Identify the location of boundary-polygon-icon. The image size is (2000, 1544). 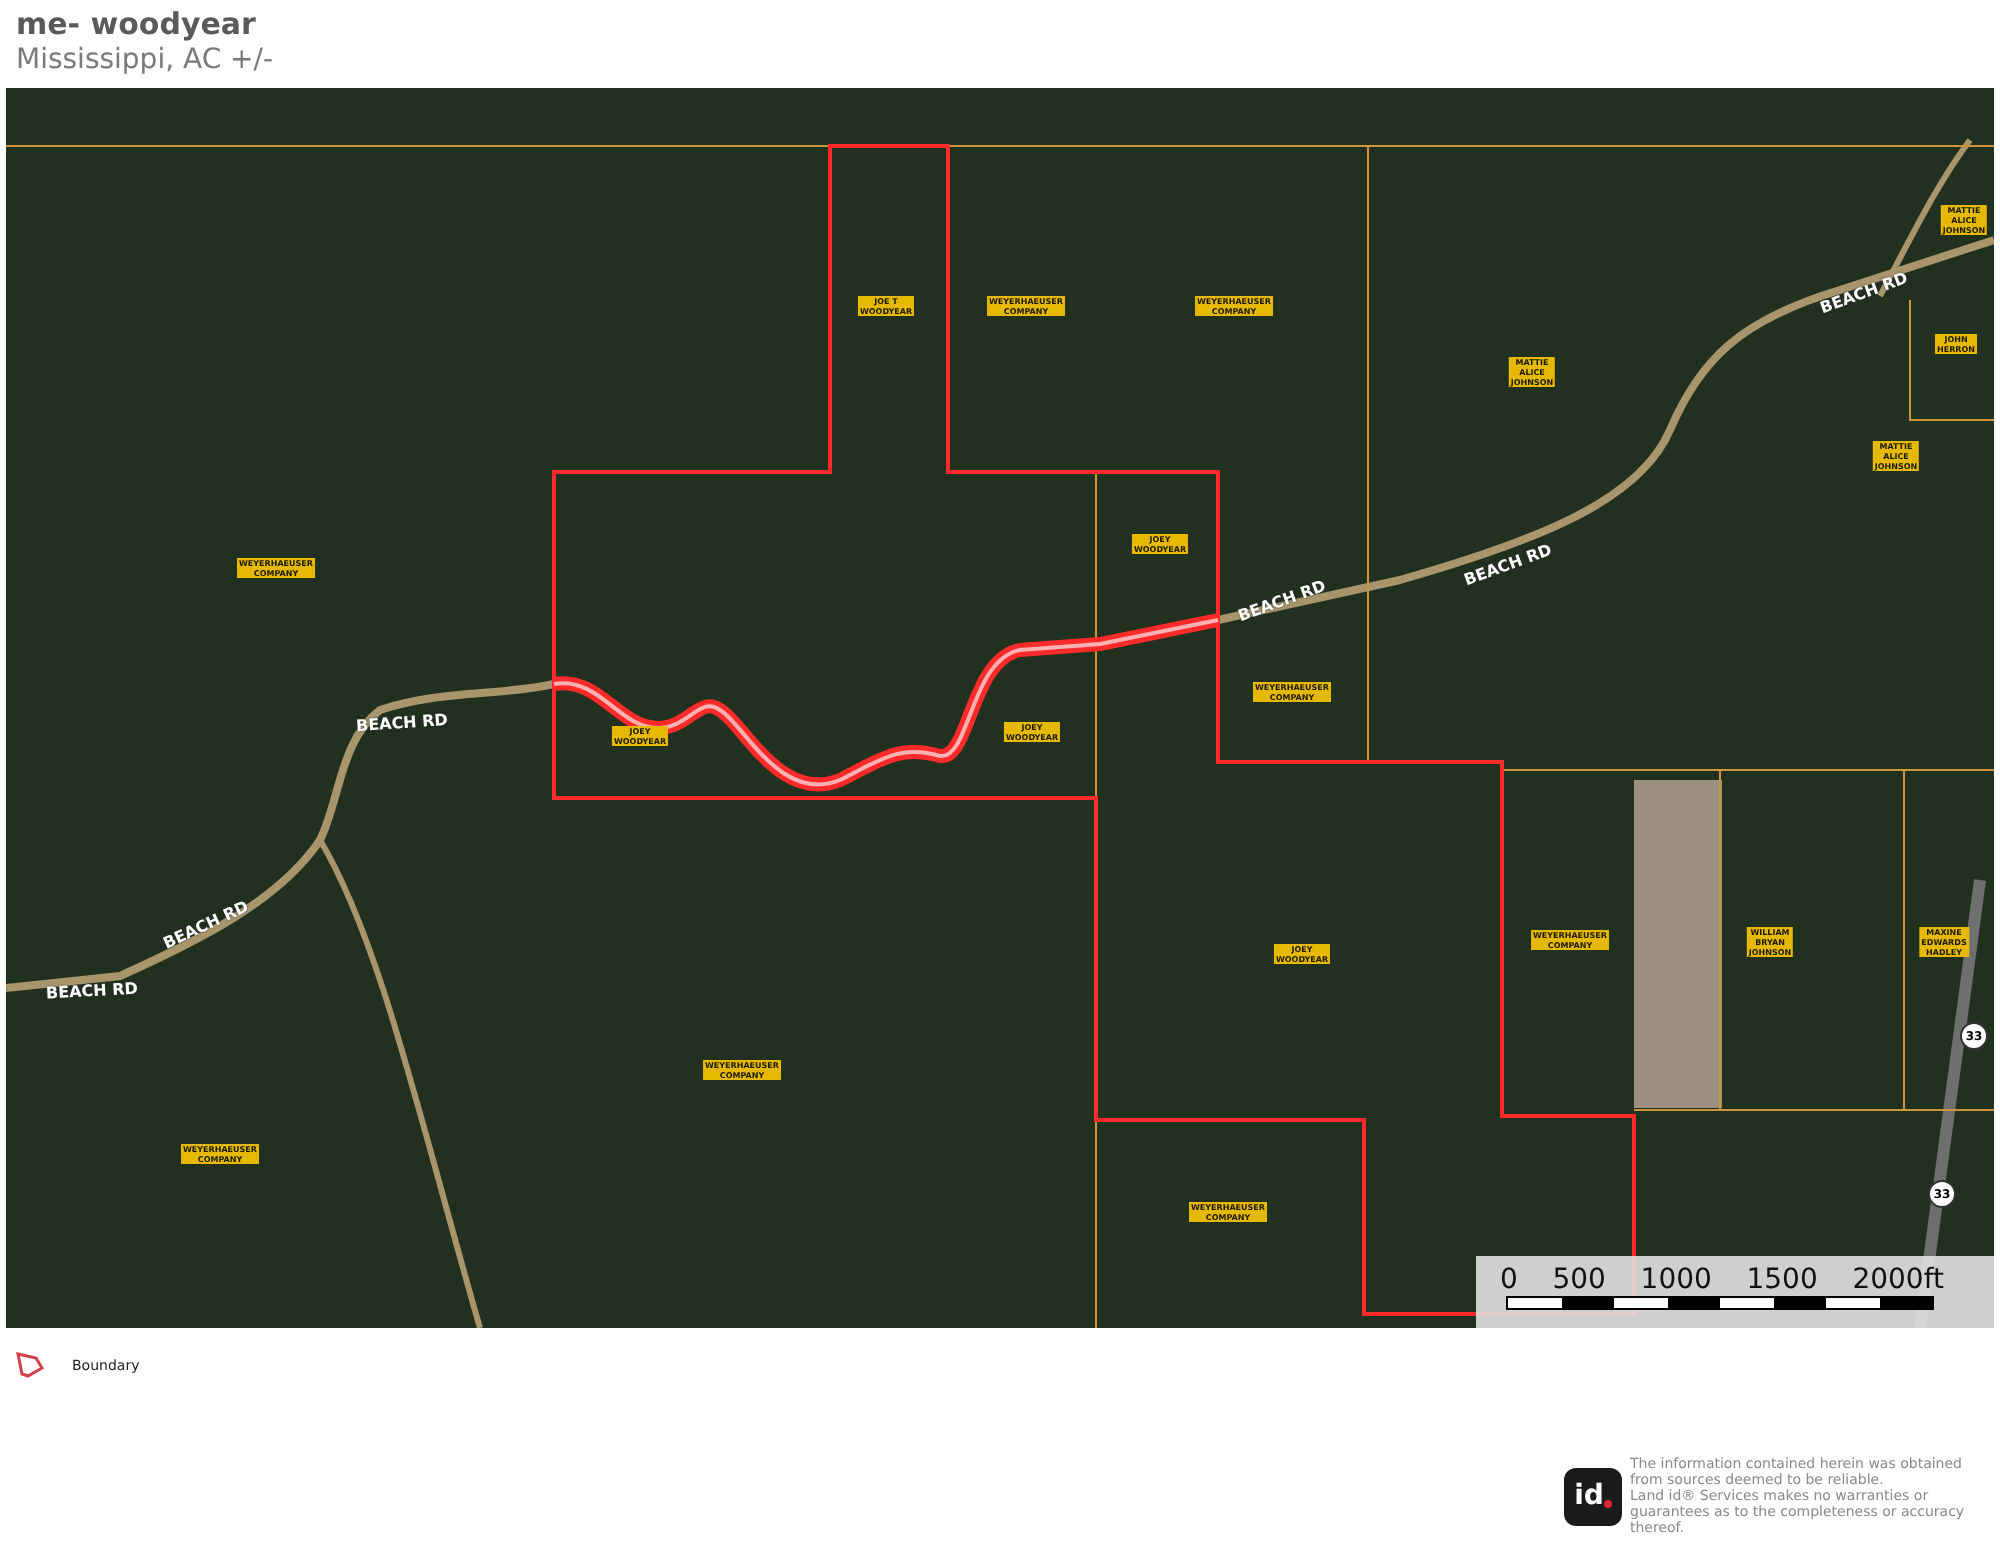
(30, 1365).